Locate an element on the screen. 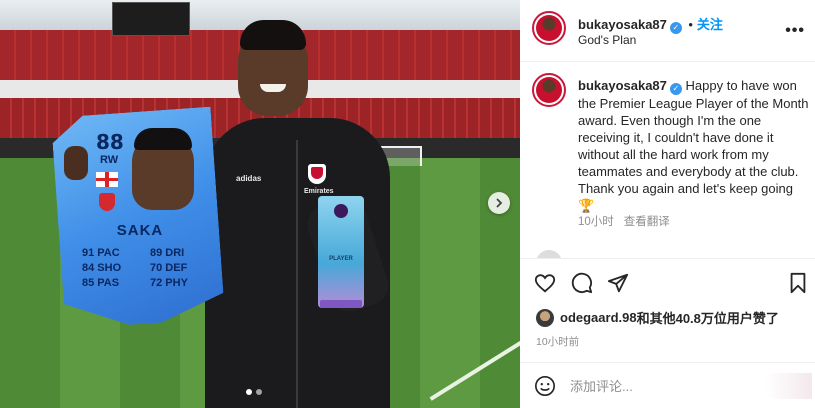 The image size is (815, 408). post-header: bukayosaka87 ✓ • 关注 God's Plan ••• is located at coordinates (667, 31).